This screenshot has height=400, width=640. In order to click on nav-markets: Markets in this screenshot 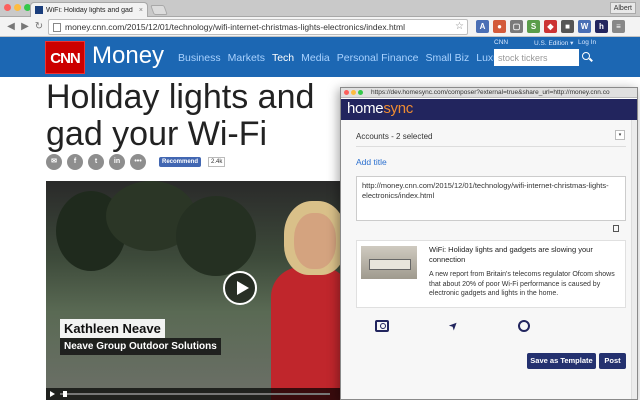, I will do `click(246, 58)`.